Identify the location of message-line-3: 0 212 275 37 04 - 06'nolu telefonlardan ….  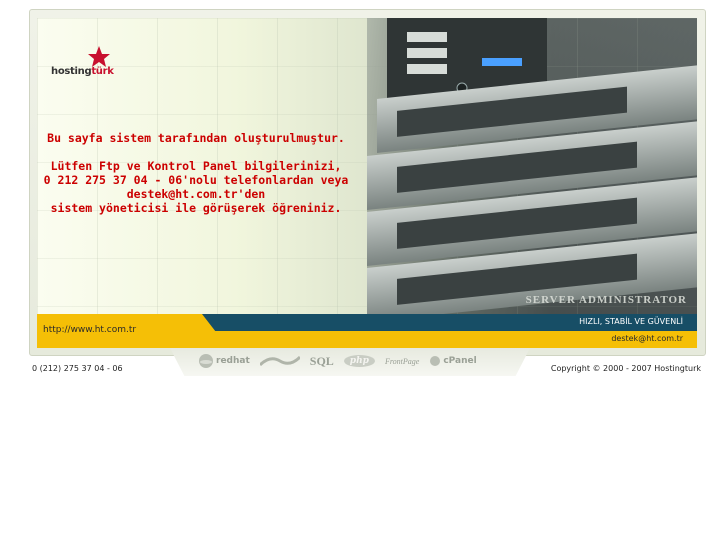
(196, 180).